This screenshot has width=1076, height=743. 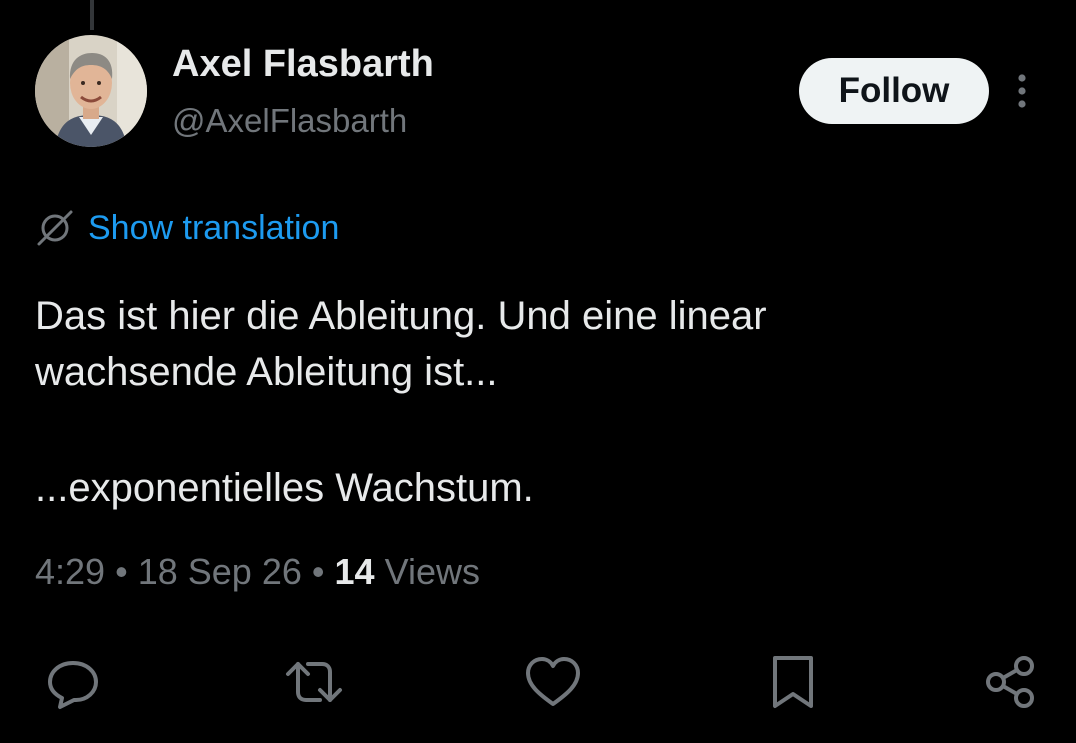 I want to click on bookmark-icon, so click(x=793, y=682).